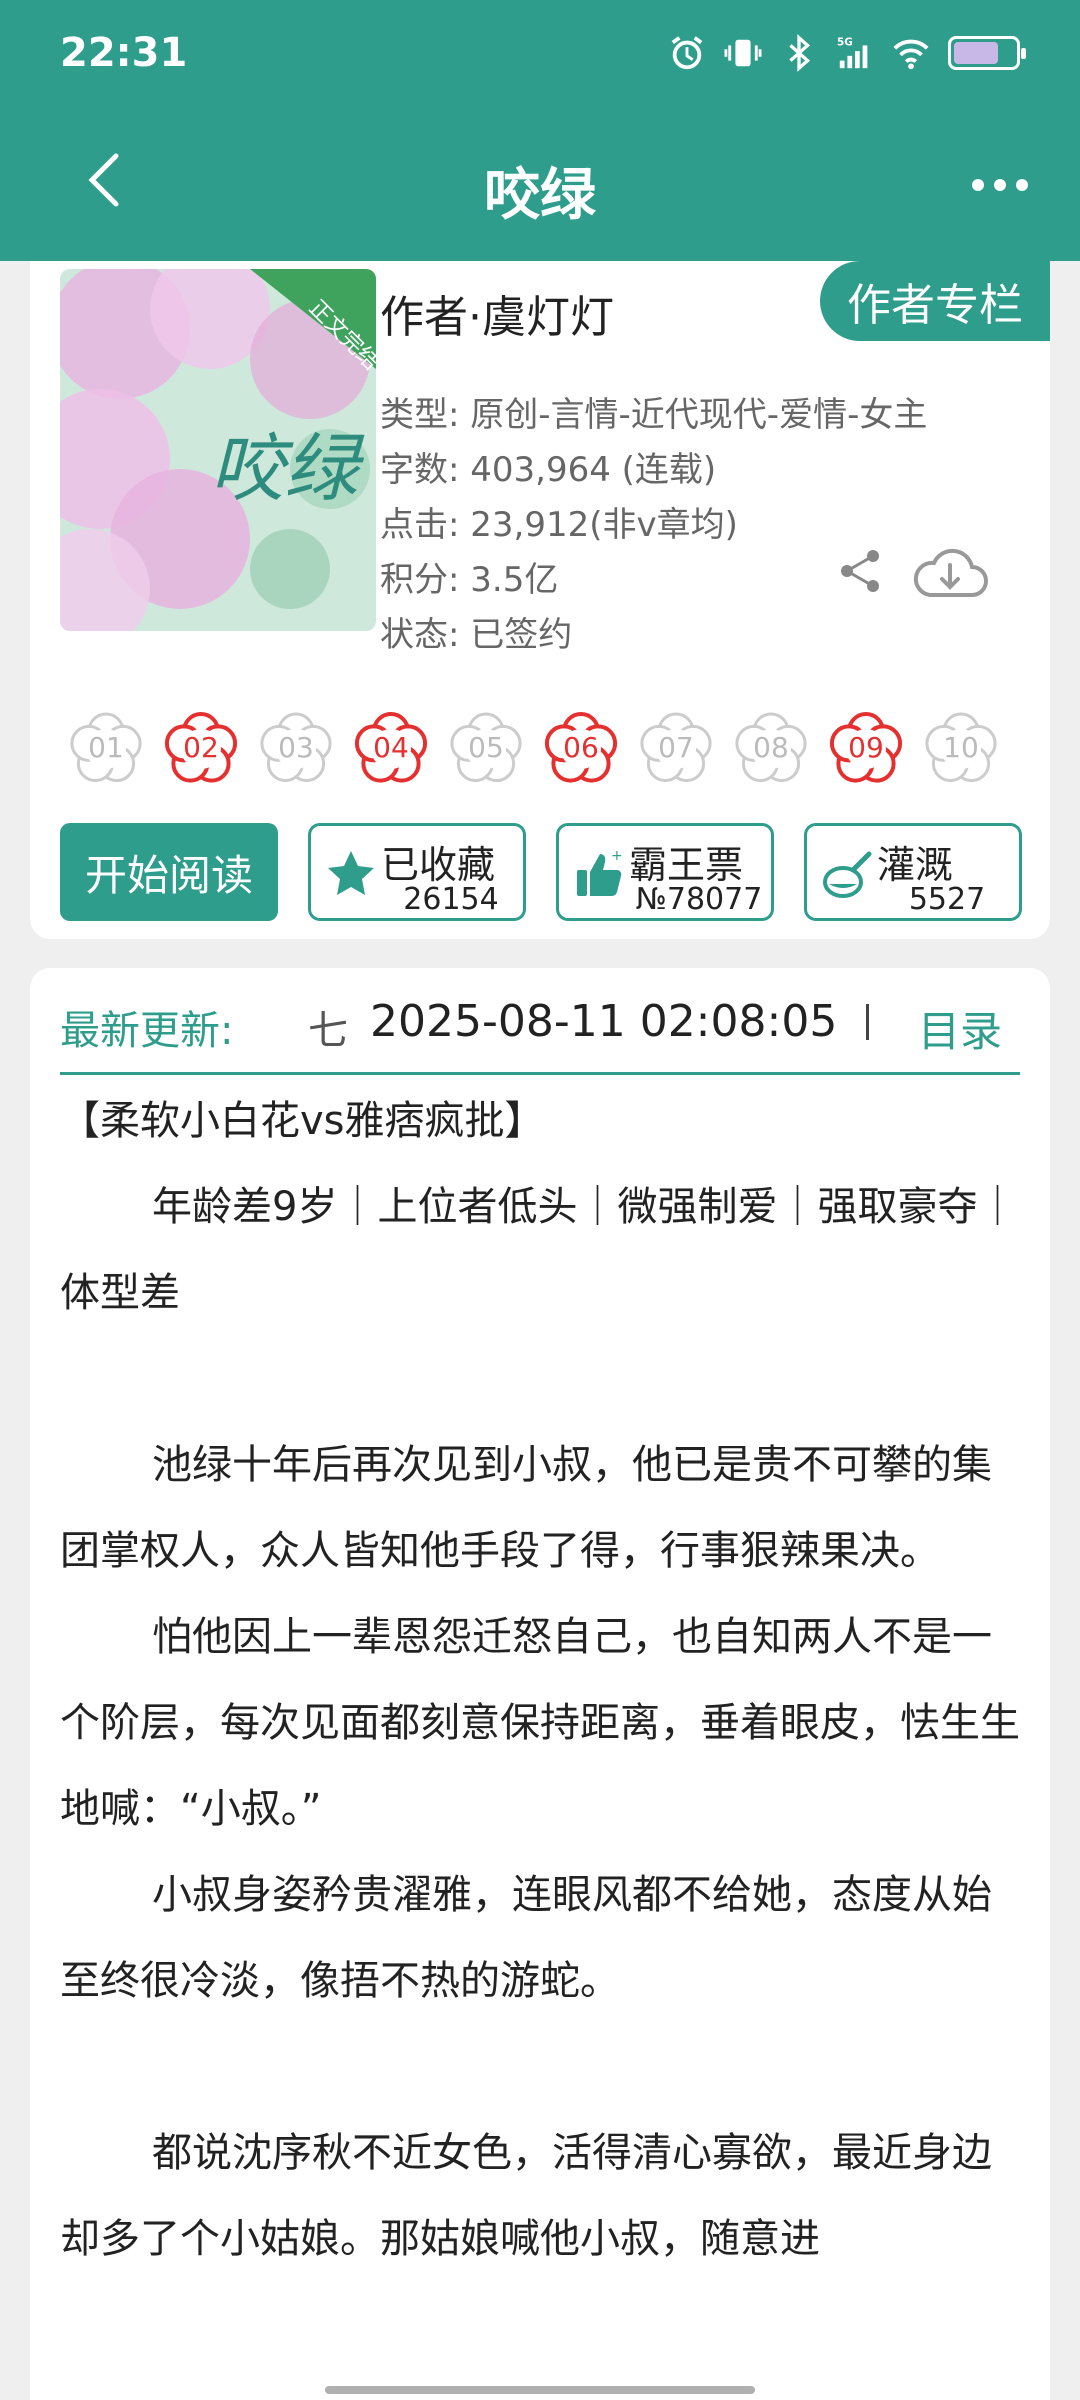  What do you see at coordinates (451, 899) in the screenshot?
I see `favorite-count: 26154` at bounding box center [451, 899].